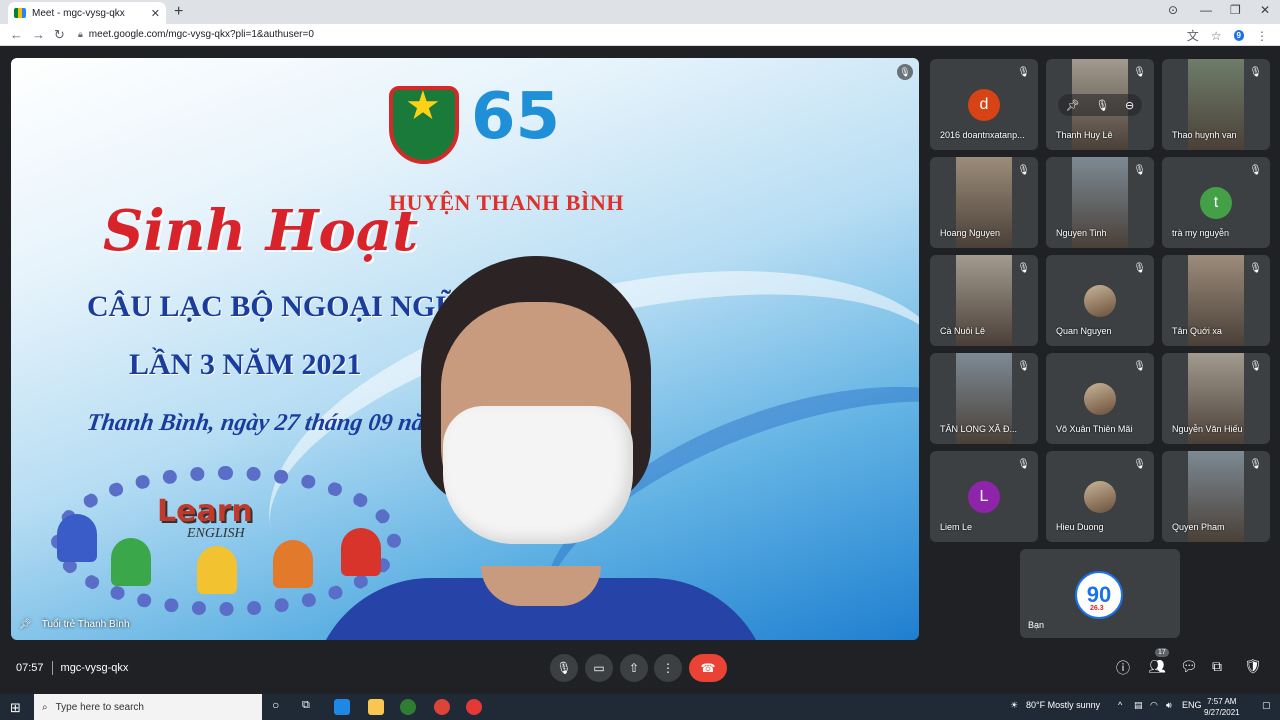  I want to click on more-options-button: ⋮, so click(668, 668).